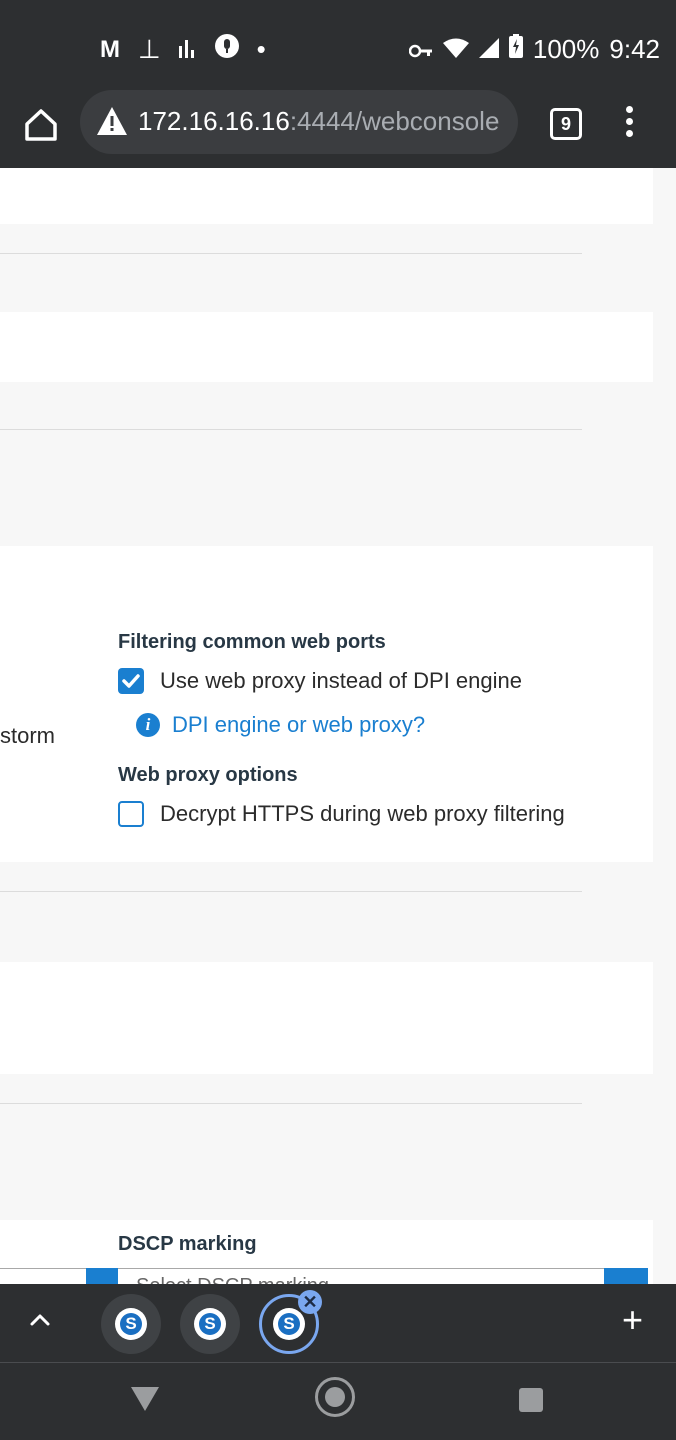 This screenshot has height=1440, width=676. I want to click on dscp-left-field, so click(43, 1276).